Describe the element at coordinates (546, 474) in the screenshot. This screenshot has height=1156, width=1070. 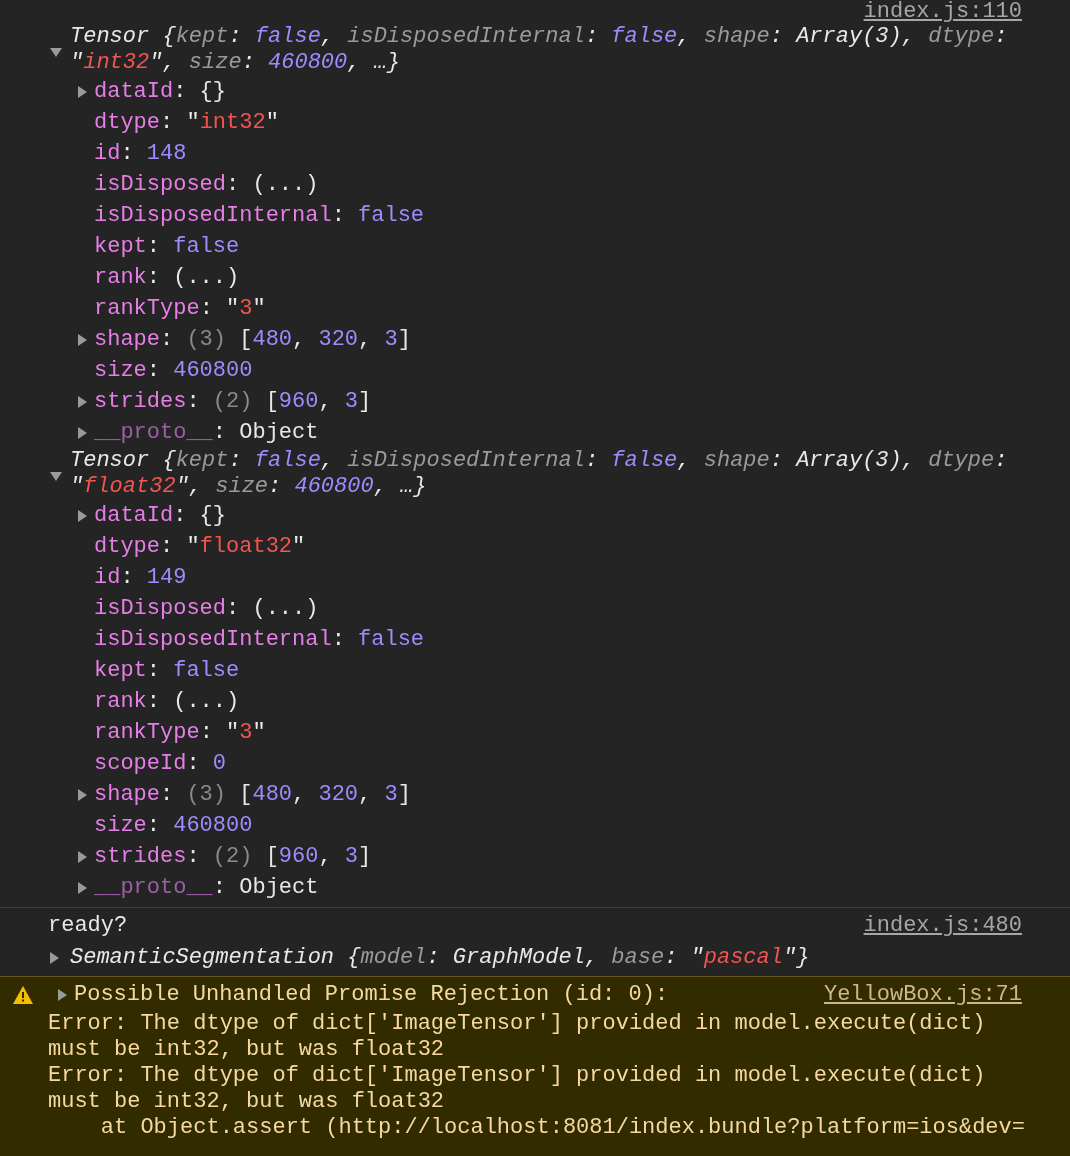
I see `object-summary: Tensor {kept: false, isDisposedInternal: false, shape: Array(3), dtype: "float32", size: 460800, …}` at that location.